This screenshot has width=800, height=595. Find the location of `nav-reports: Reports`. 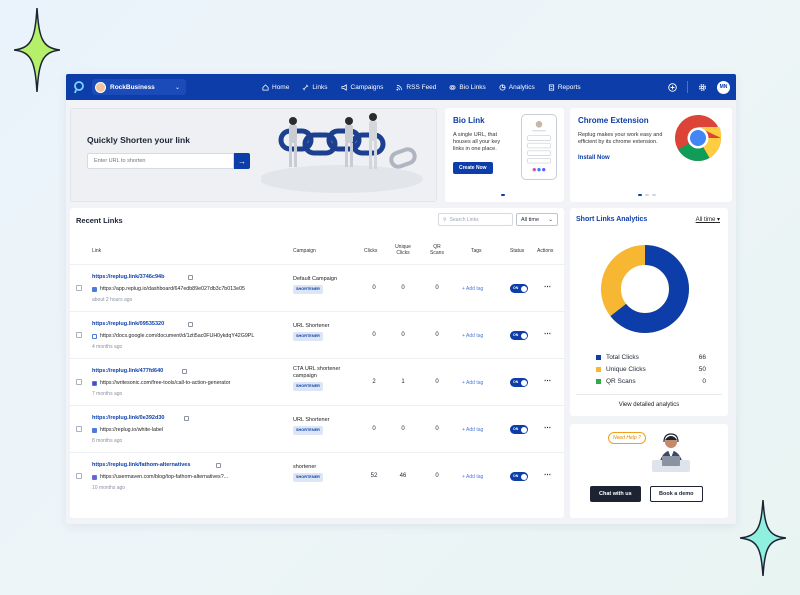

nav-reports: Reports is located at coordinates (564, 87).